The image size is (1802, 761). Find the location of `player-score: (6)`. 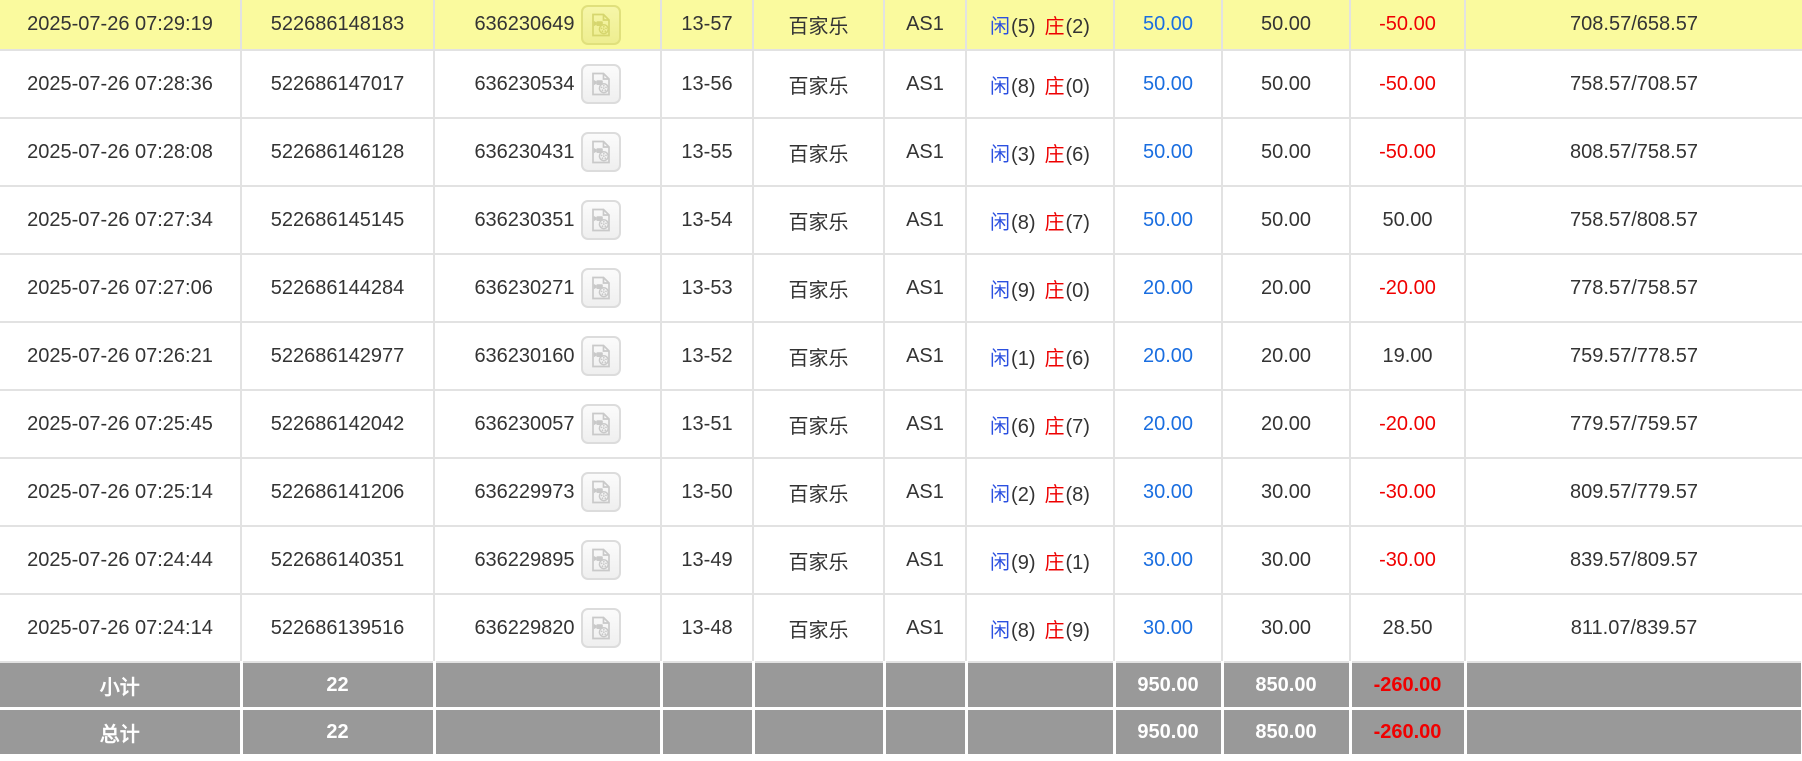

player-score: (6) is located at coordinates (1023, 426).